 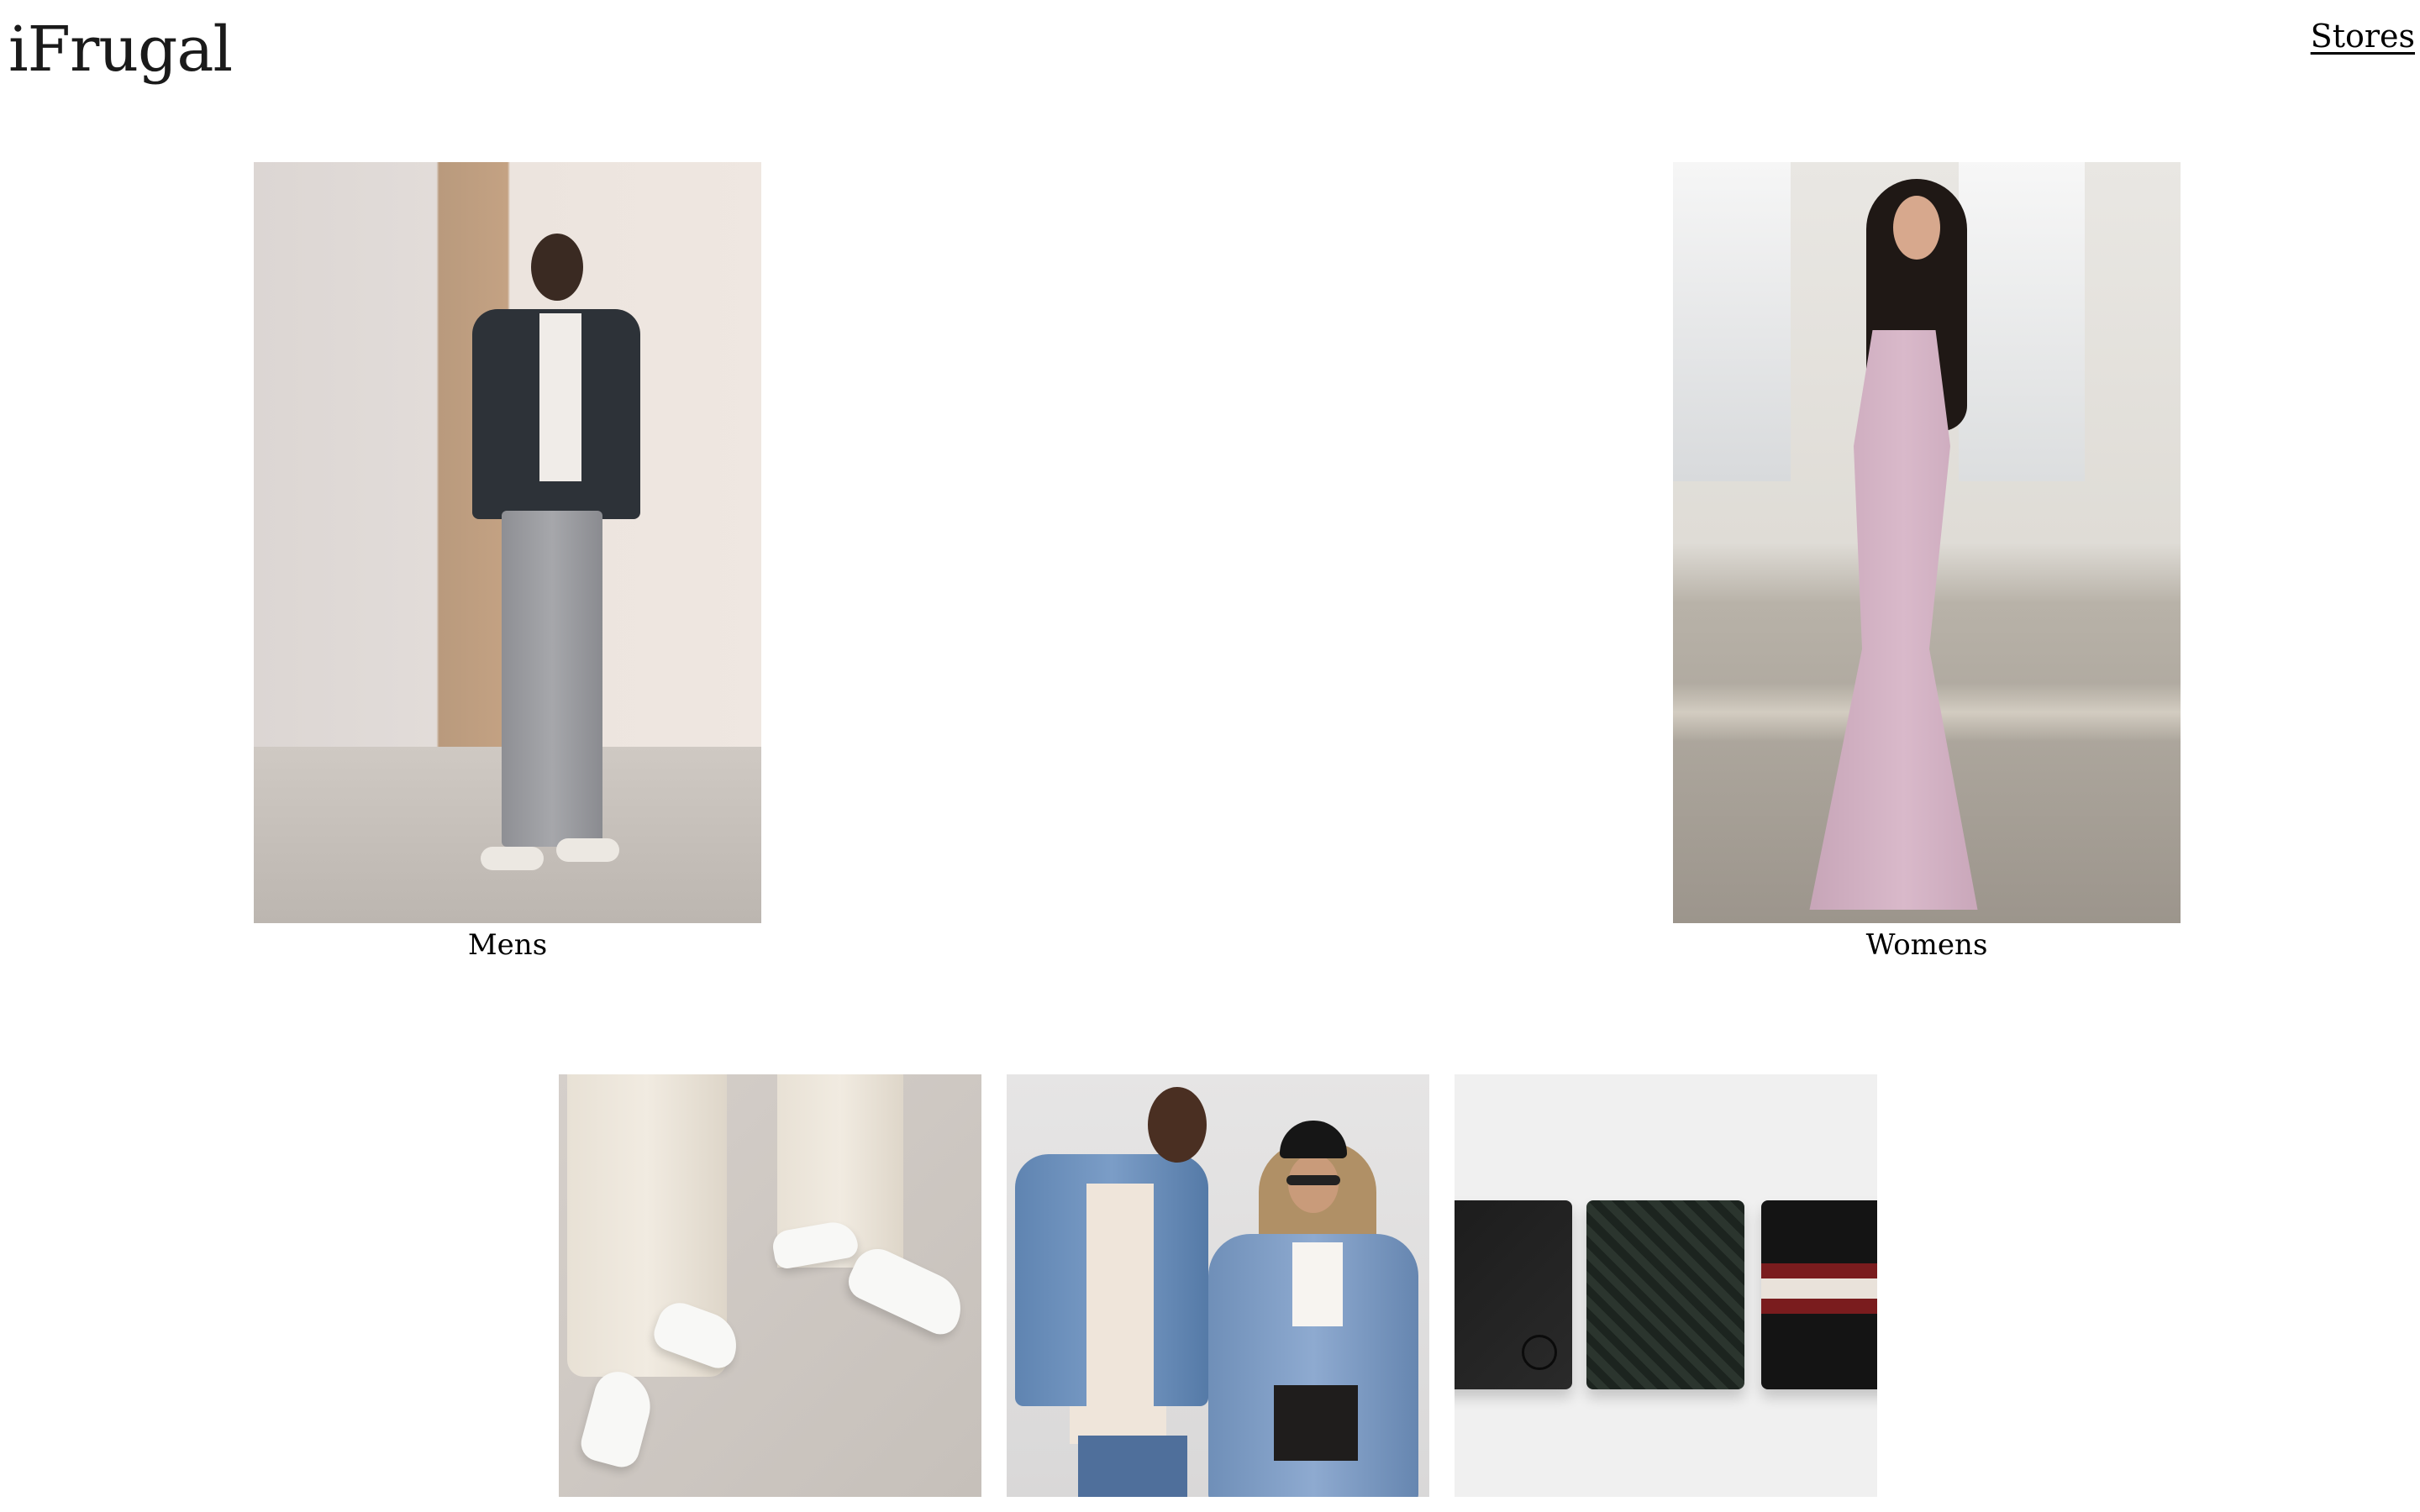 I want to click on category-womens: Womens, so click(x=1927, y=562).